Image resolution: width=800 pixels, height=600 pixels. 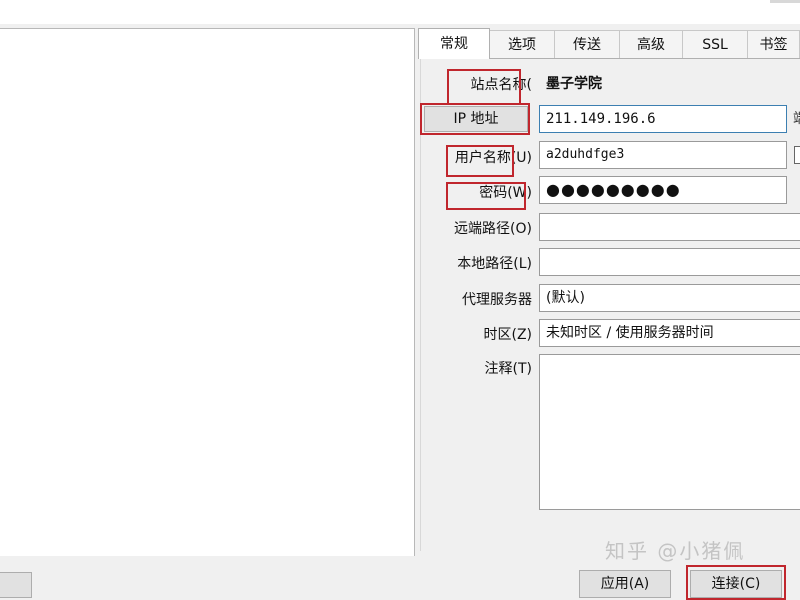 I want to click on ip-address-input: 211.149.196.6, so click(x=663, y=119).